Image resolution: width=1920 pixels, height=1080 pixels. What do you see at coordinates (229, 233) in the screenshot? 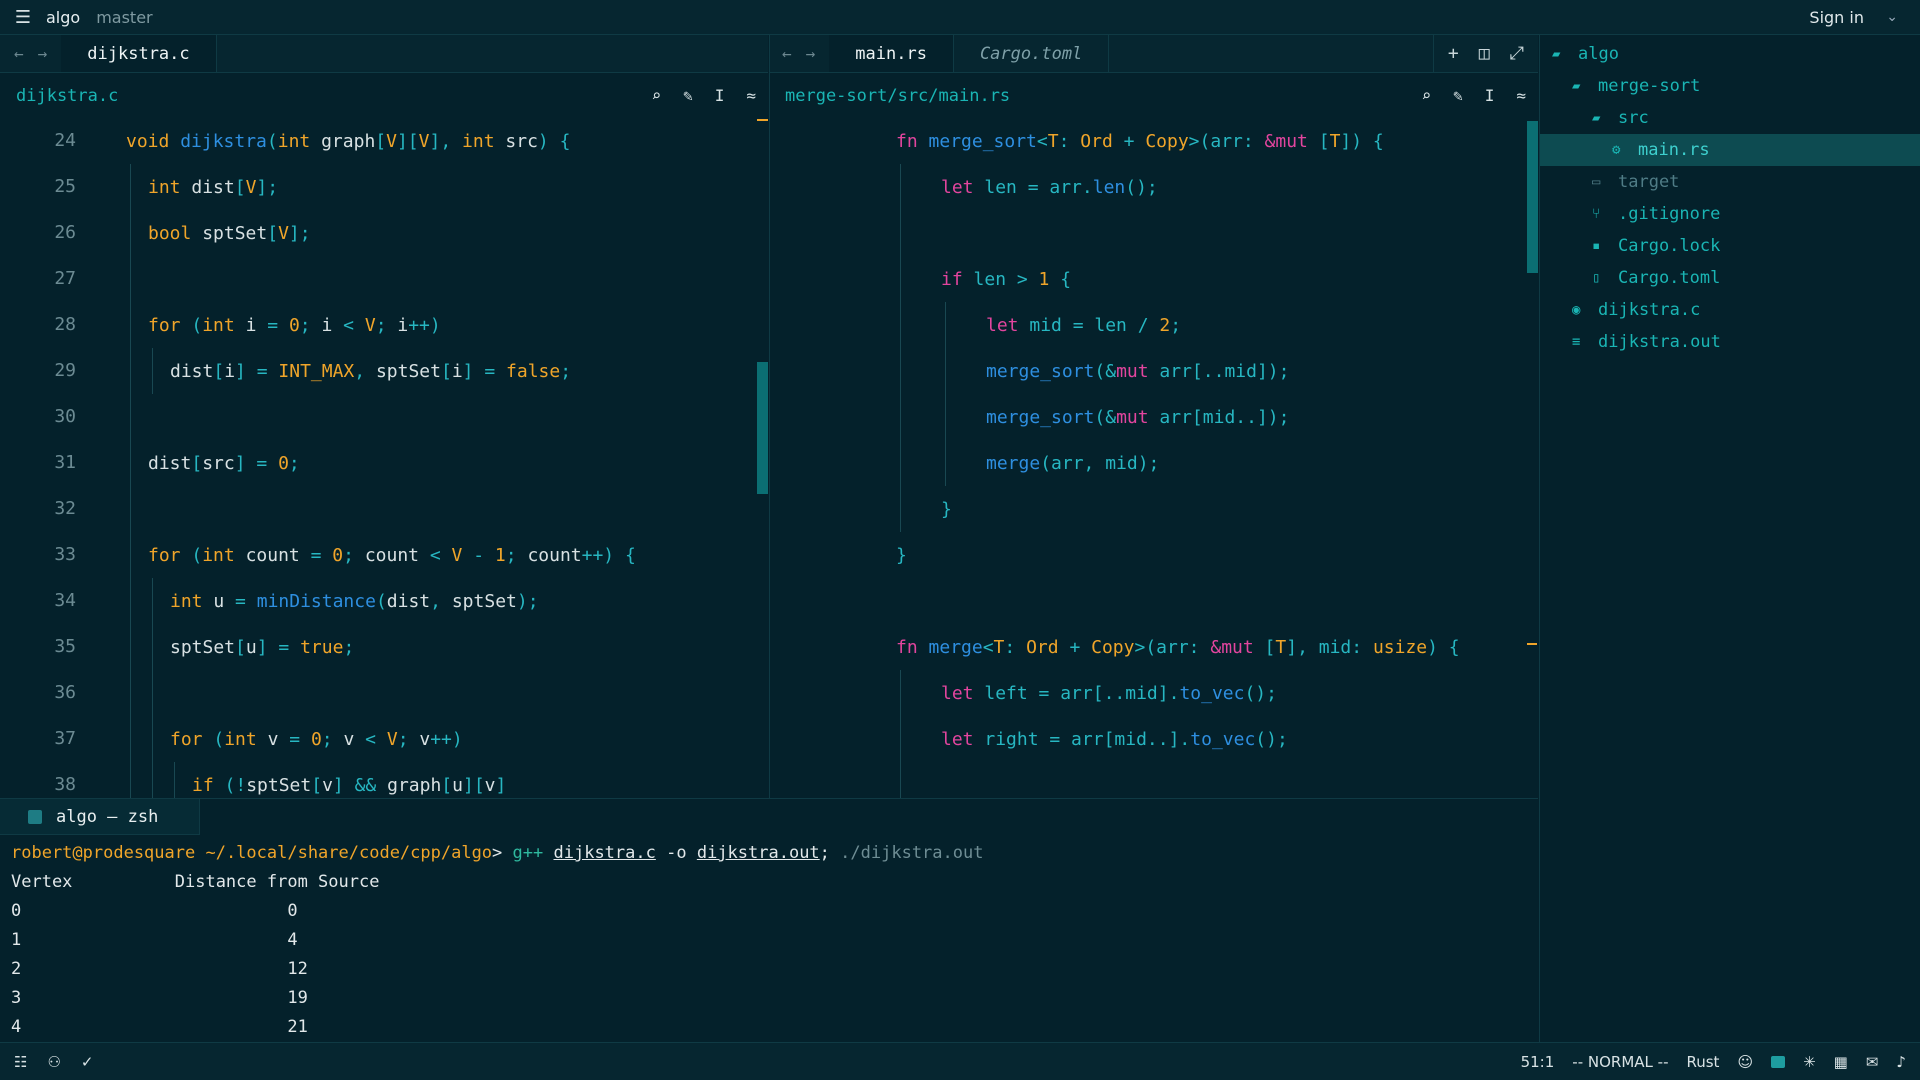
I see `code-line: bool sptSet[V];` at bounding box center [229, 233].